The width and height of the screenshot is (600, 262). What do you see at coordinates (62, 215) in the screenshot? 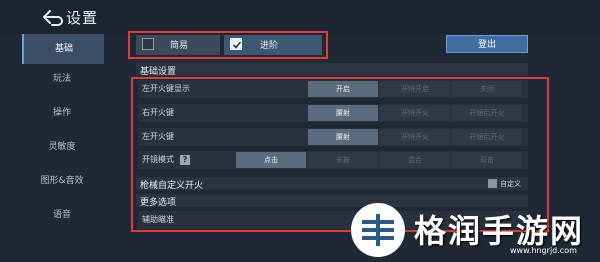
I see `sidebar-item-voice: 语音` at bounding box center [62, 215].